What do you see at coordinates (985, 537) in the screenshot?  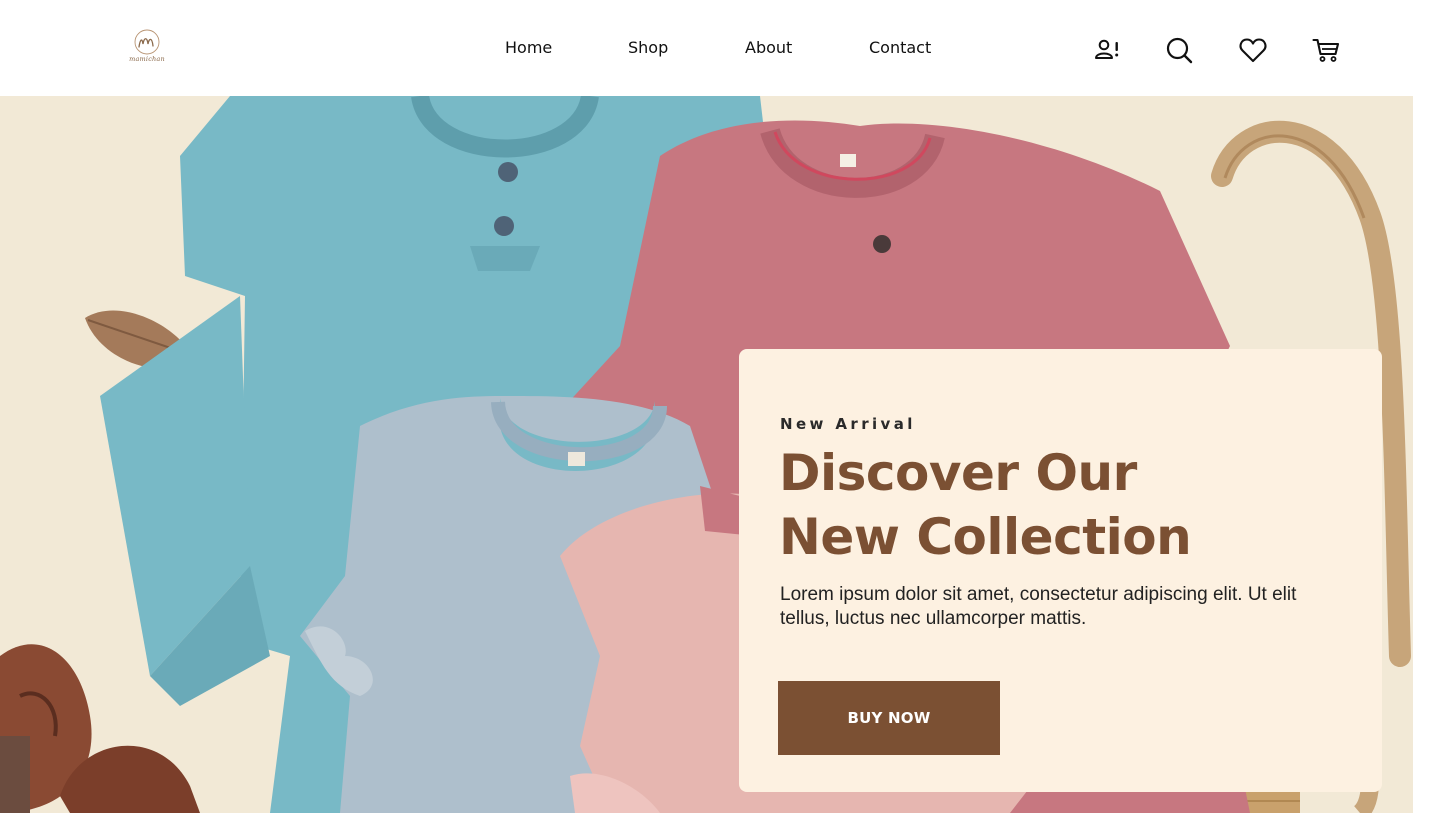 I see `hero-headline-line-2: New Collection` at bounding box center [985, 537].